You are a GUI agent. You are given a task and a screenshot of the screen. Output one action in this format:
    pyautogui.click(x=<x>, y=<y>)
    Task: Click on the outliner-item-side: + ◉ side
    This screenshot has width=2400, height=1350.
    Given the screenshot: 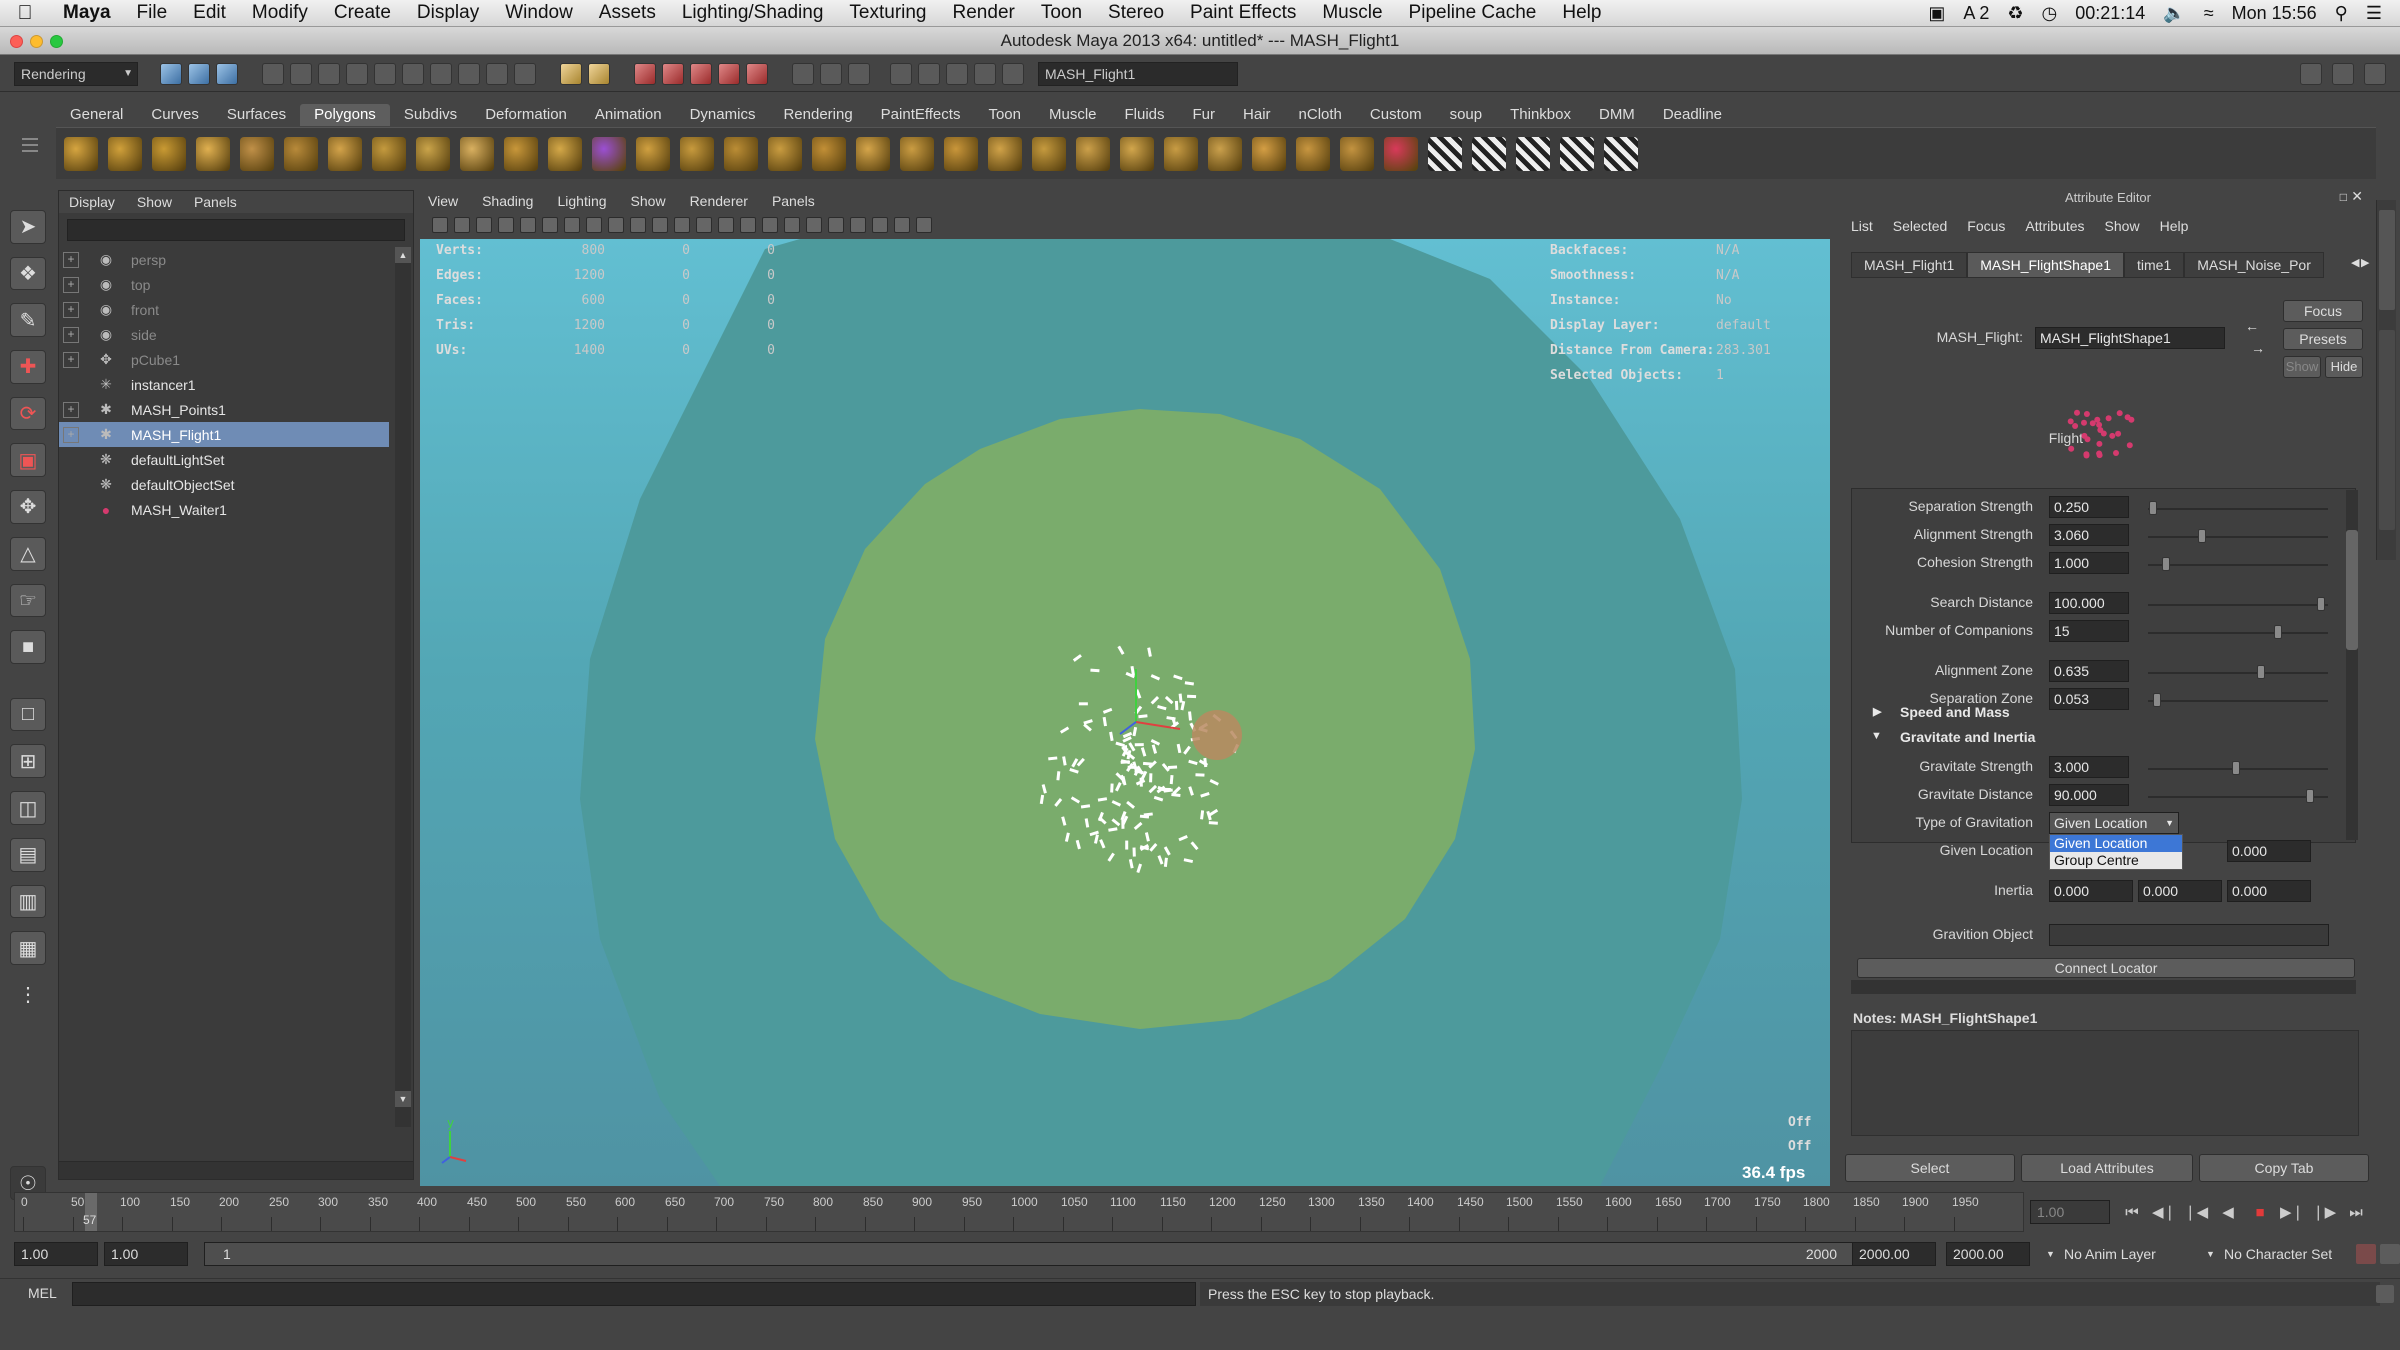 What is the action you would take?
    pyautogui.click(x=224, y=334)
    